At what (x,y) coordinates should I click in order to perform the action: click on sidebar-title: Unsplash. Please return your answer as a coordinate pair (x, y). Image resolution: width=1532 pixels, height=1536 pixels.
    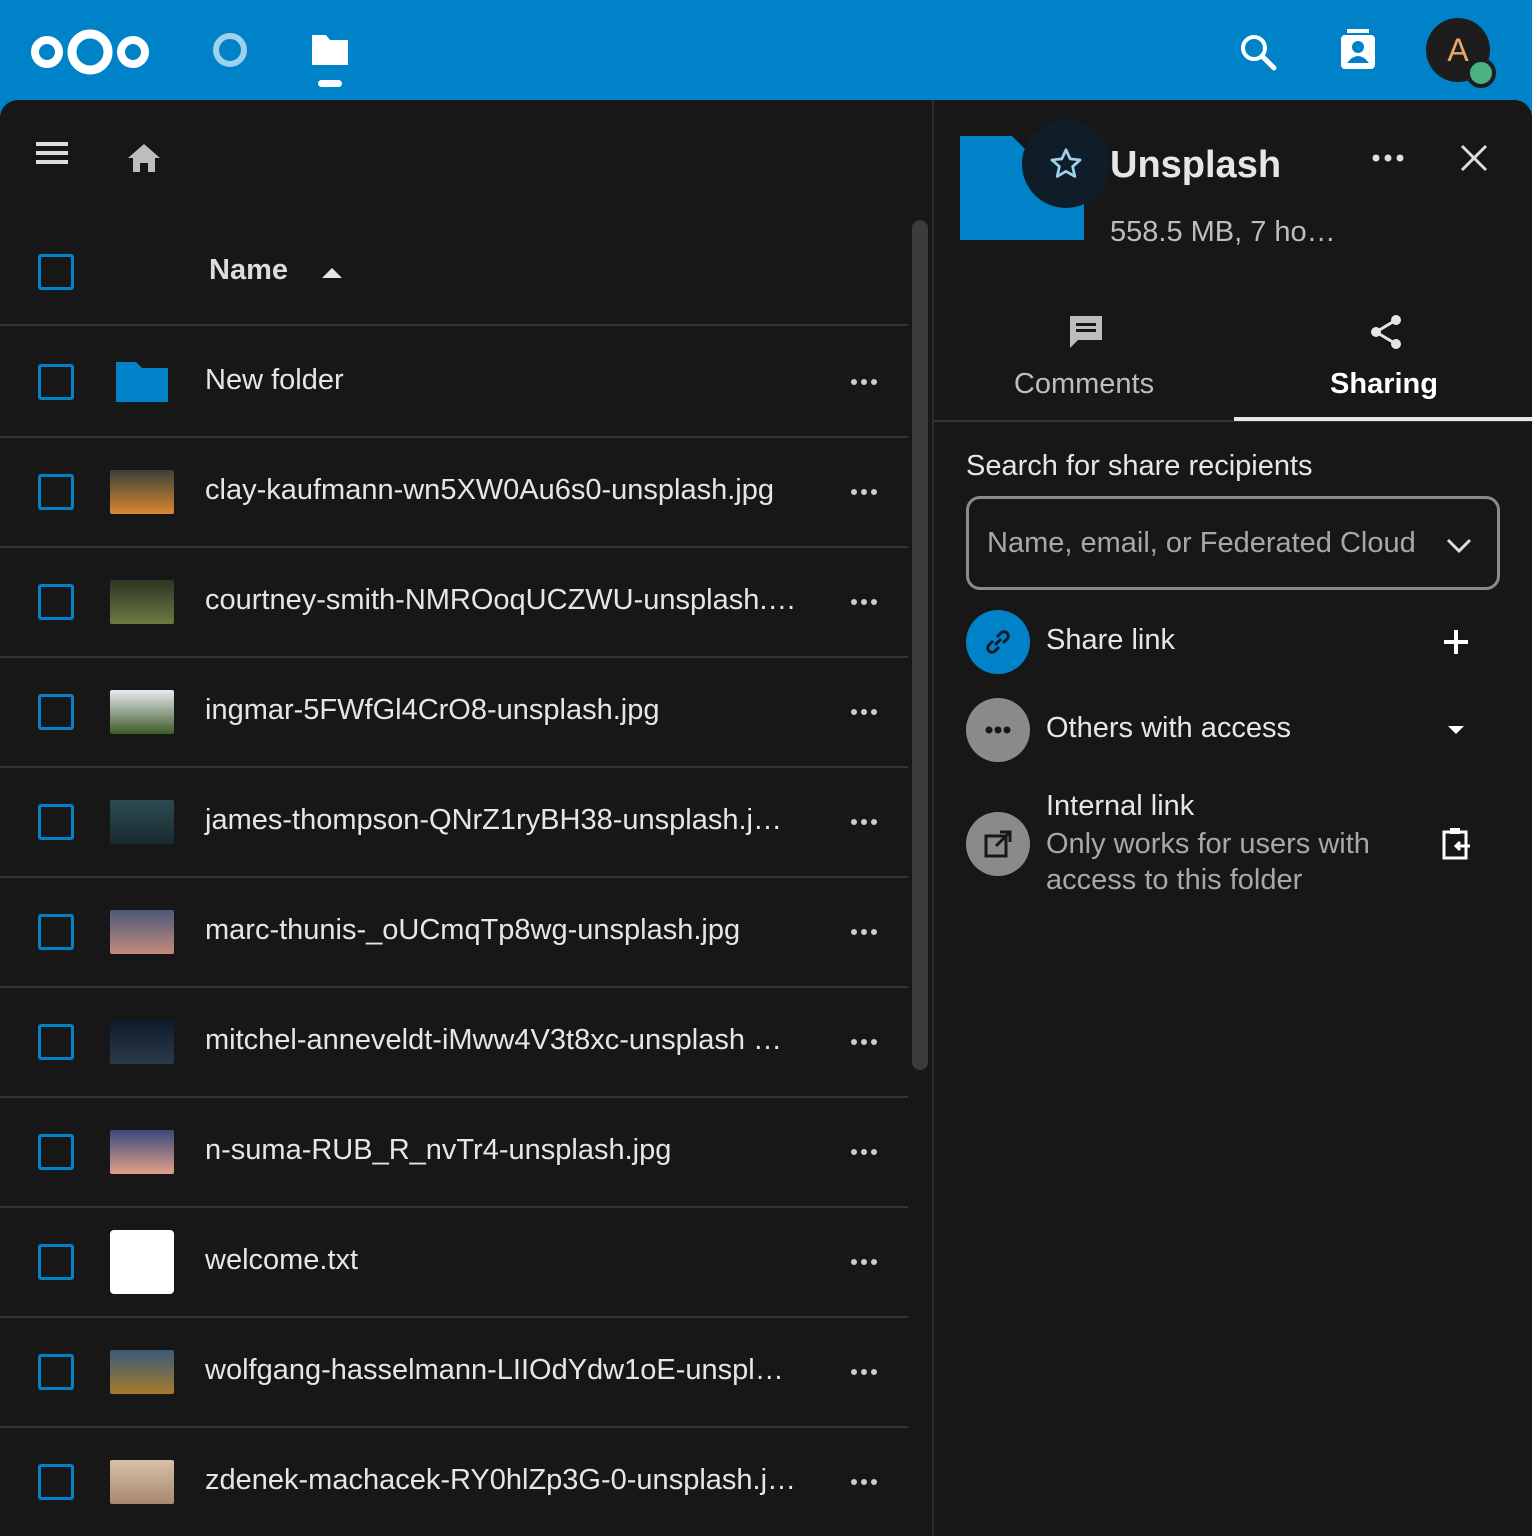
    Looking at the image, I should click on (1196, 165).